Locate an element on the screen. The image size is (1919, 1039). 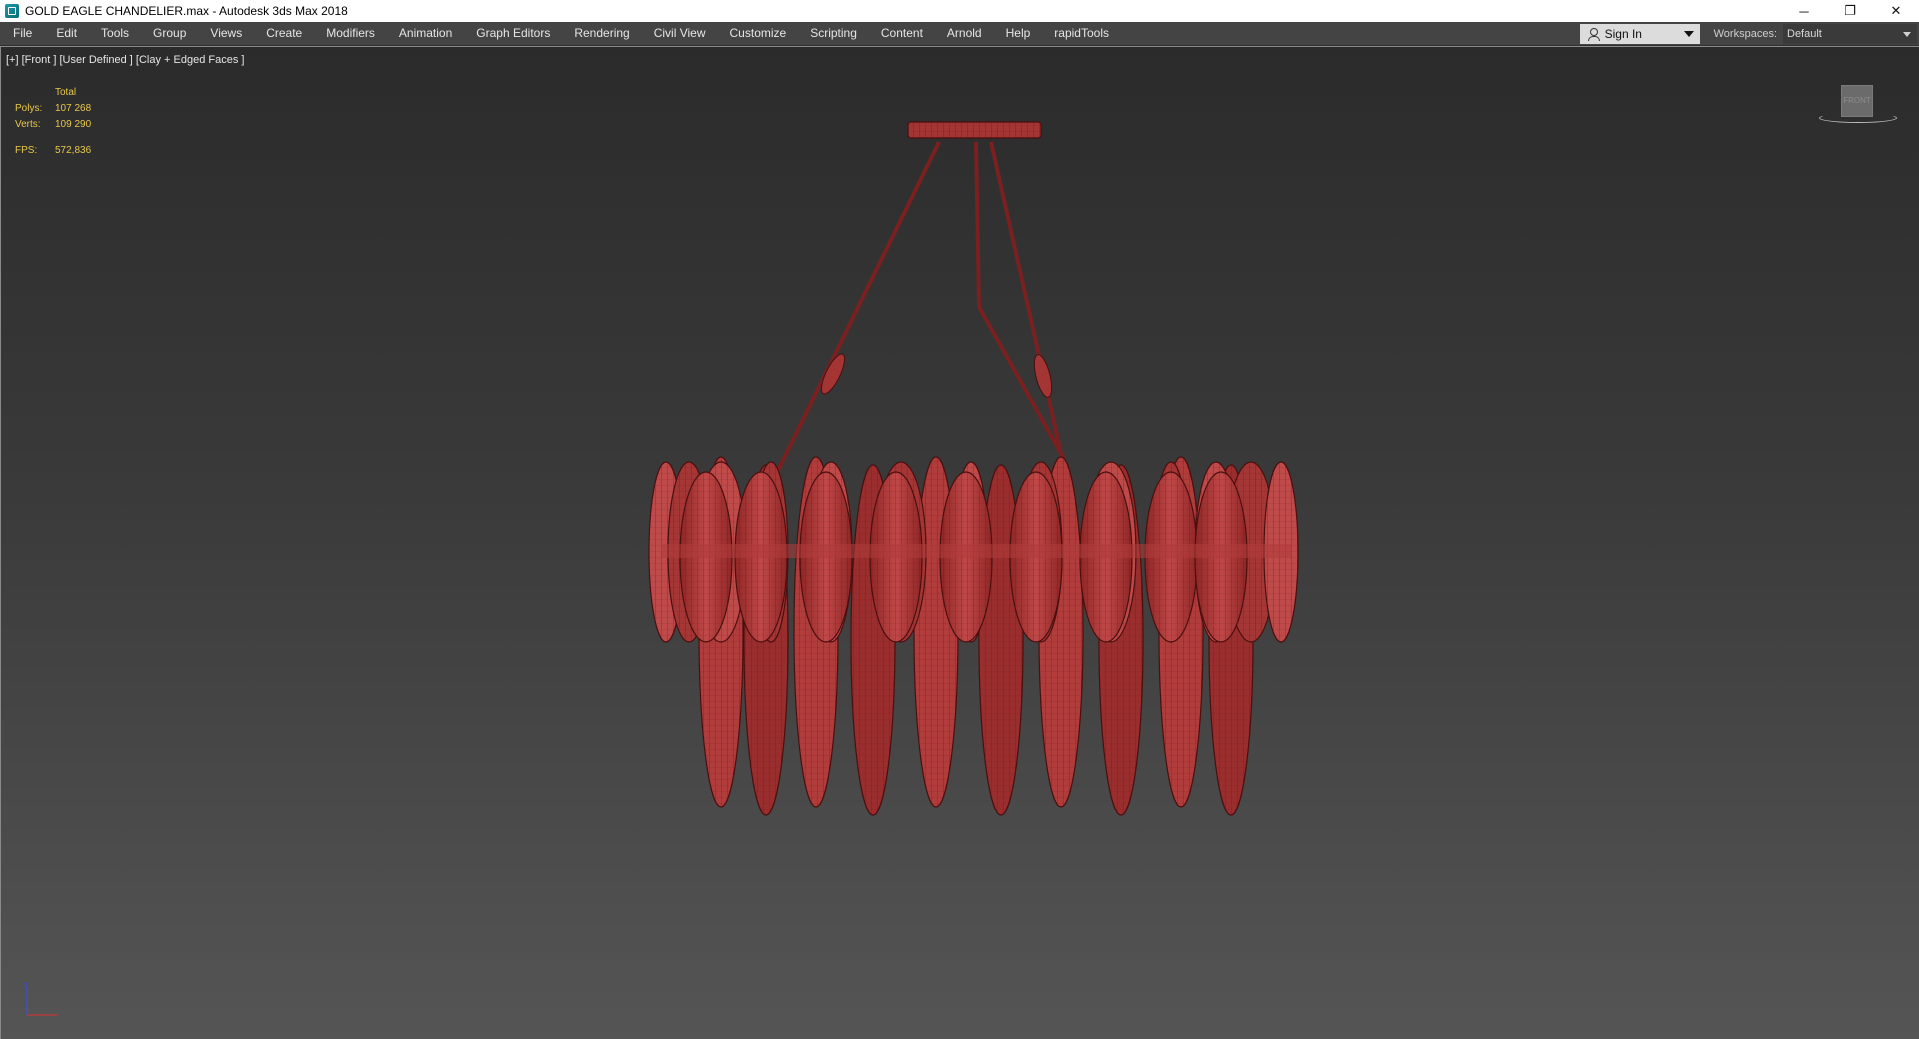
close-button: ✕ is located at coordinates (1896, 11).